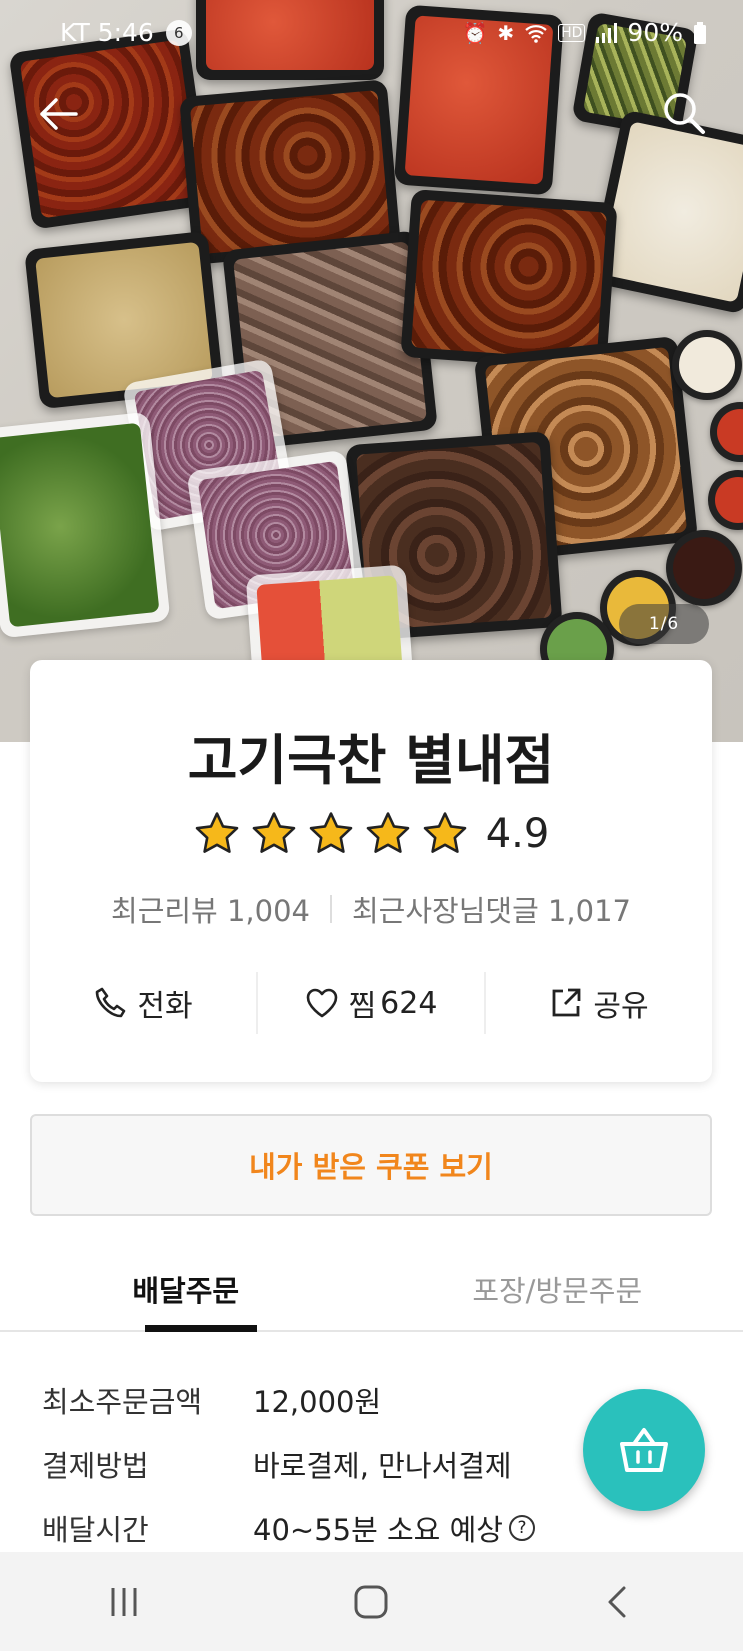  I want to click on carrier-time: KT 5:46, so click(107, 32).